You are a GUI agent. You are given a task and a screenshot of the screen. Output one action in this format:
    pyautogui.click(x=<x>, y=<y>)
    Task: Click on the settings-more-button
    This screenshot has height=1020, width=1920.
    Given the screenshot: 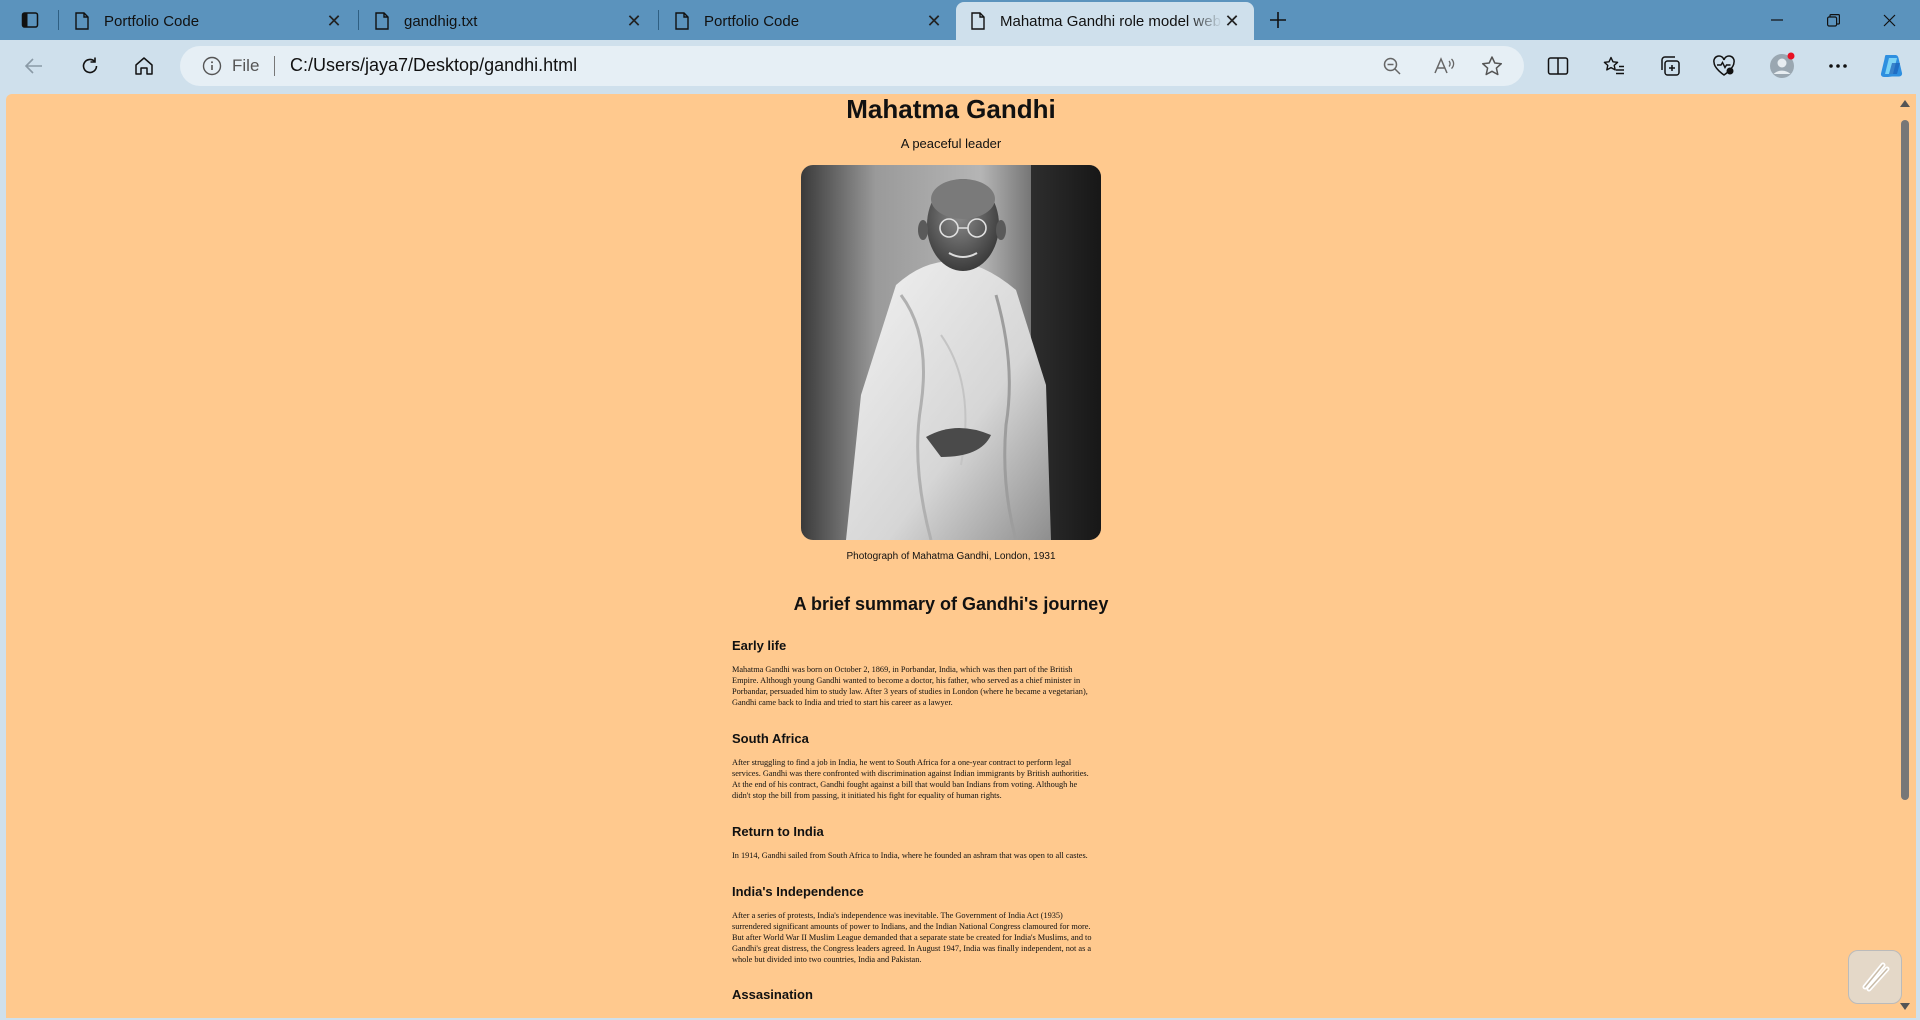 What is the action you would take?
    pyautogui.click(x=1838, y=66)
    